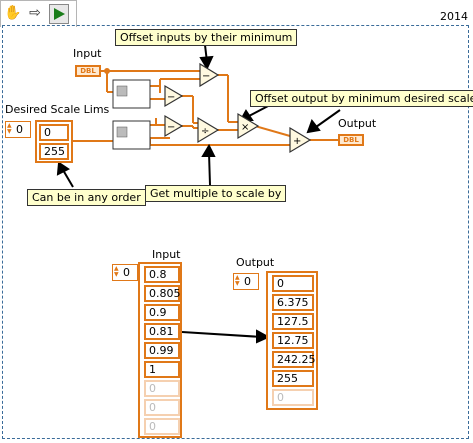 The width and height of the screenshot is (473, 443). I want to click on desired-lims-index: ▲ ▼ 0, so click(18, 129).